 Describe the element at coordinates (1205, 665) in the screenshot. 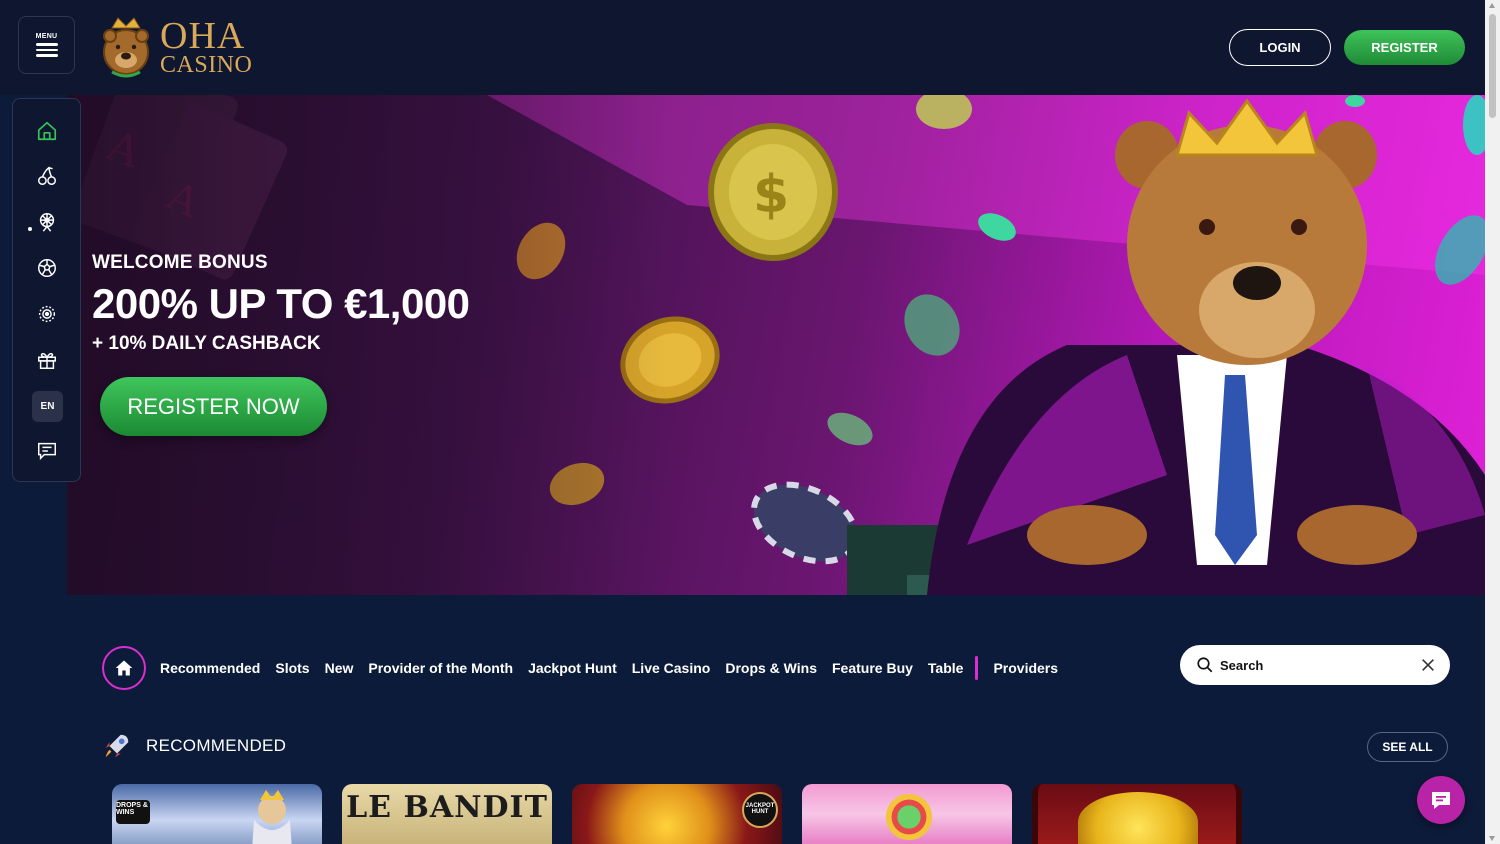

I see `search-icon` at that location.